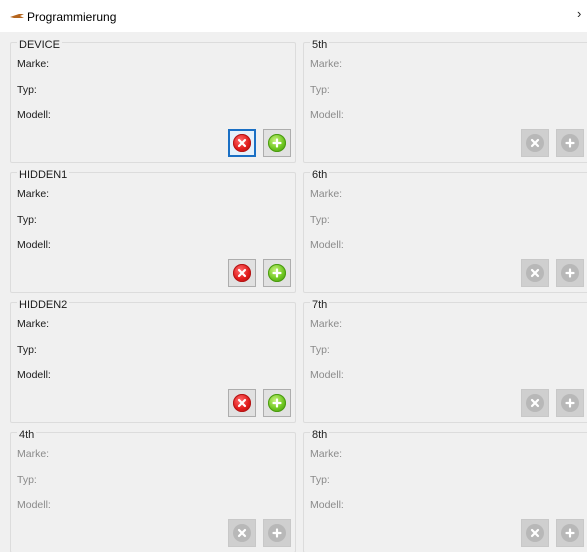 The height and width of the screenshot is (552, 587). Describe the element at coordinates (320, 175) in the screenshot. I see `group-title: 6th` at that location.